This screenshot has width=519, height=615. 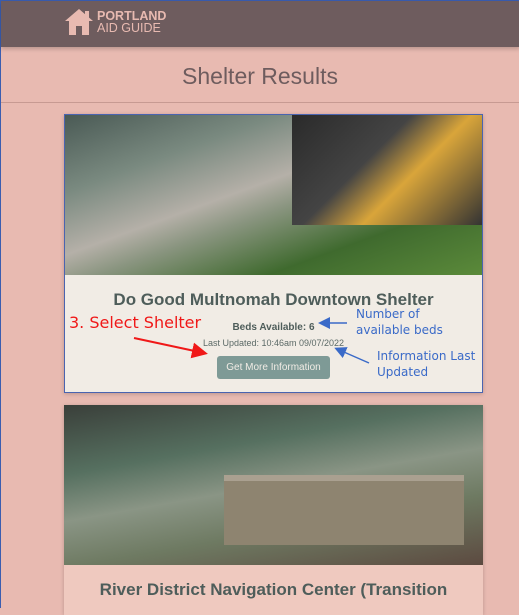 What do you see at coordinates (352, 355) in the screenshot?
I see `updated-arrow` at bounding box center [352, 355].